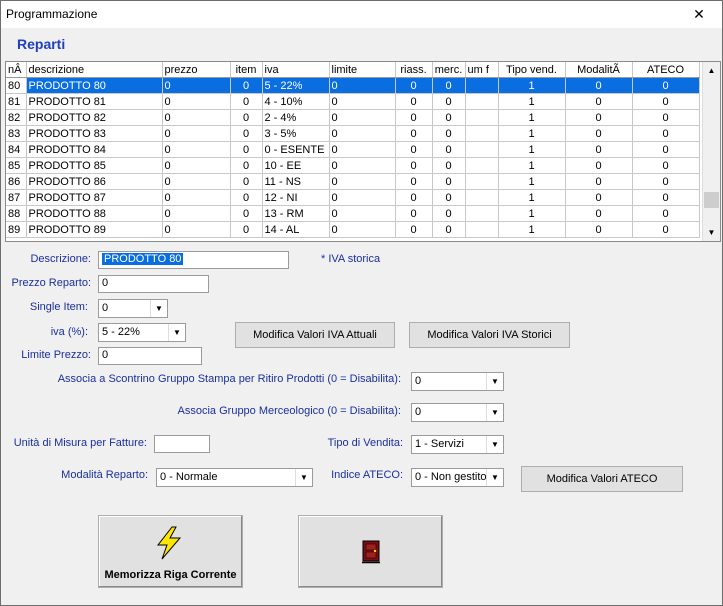  Describe the element at coordinates (711, 151) in the screenshot. I see `grid-vertical-scrollbar: ▲ ▼` at that location.